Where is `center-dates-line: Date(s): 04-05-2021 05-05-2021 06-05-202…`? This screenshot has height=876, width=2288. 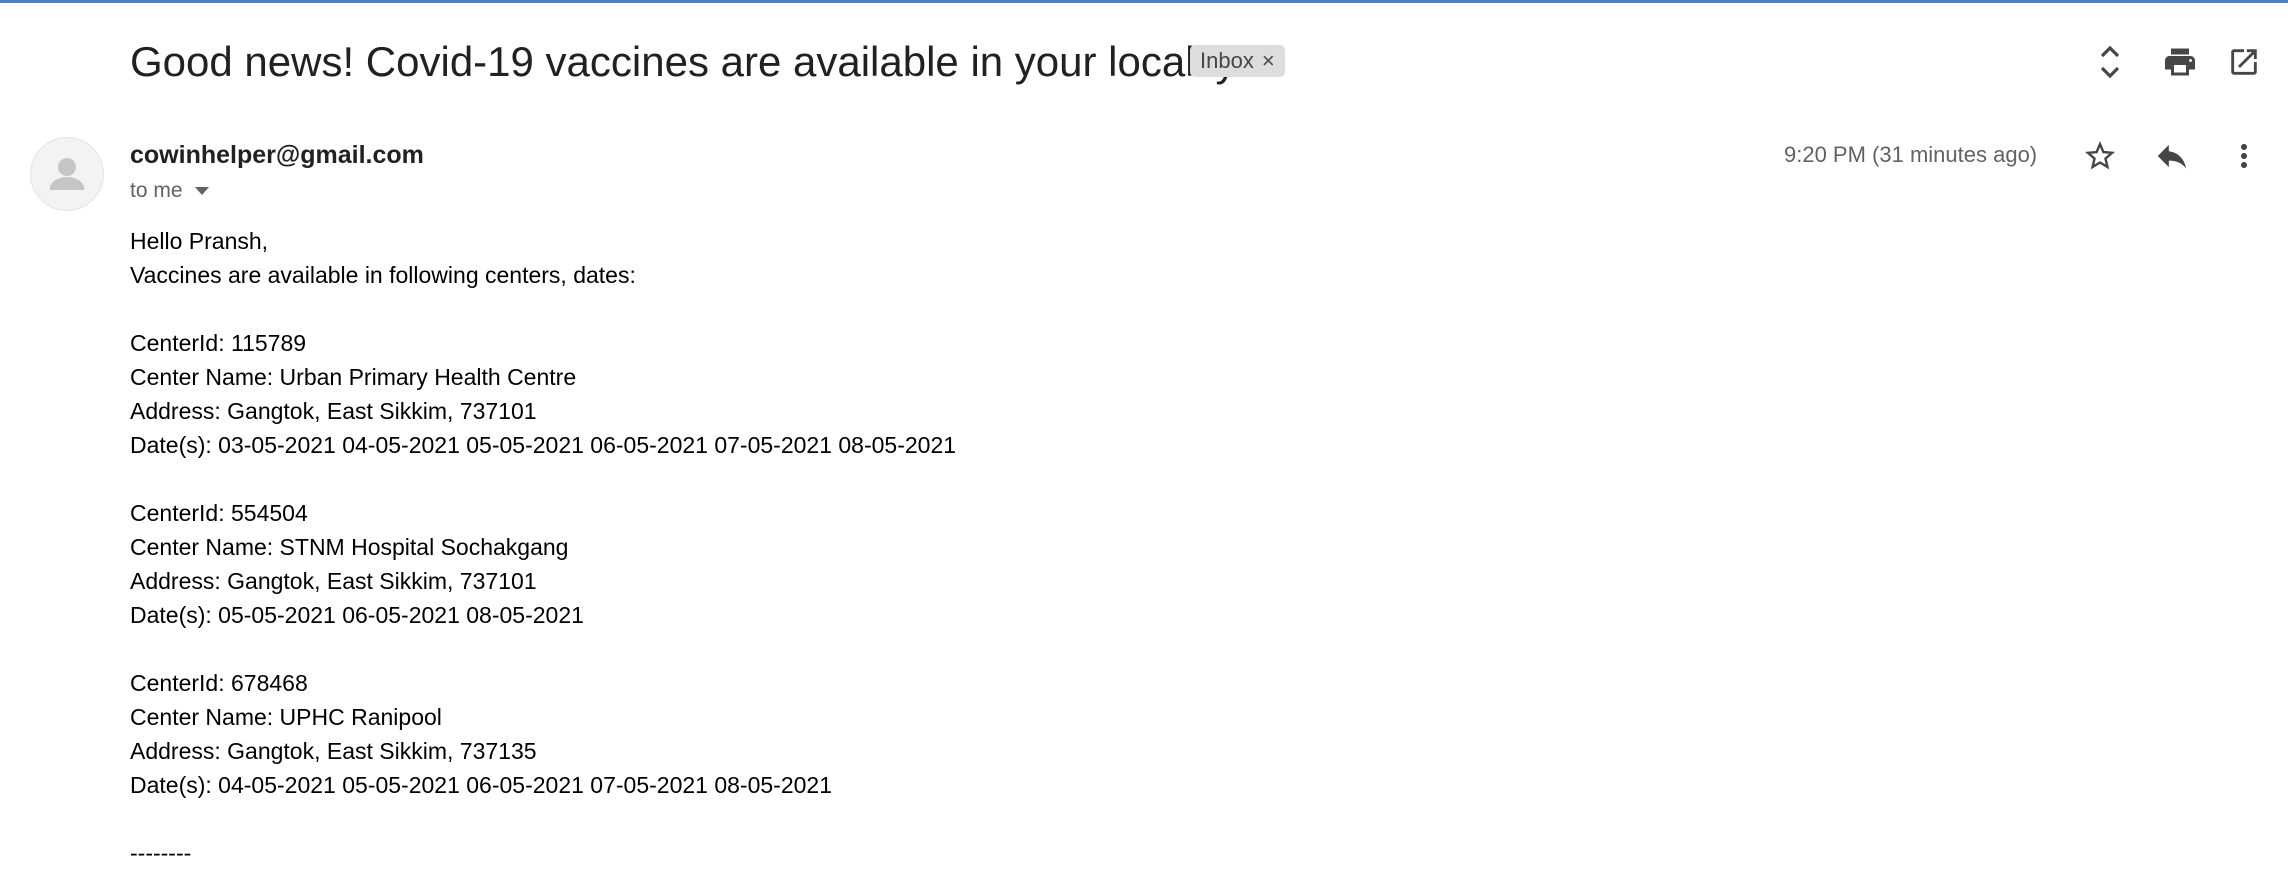 center-dates-line: Date(s): 04-05-2021 05-05-2021 06-05-202… is located at coordinates (481, 785).